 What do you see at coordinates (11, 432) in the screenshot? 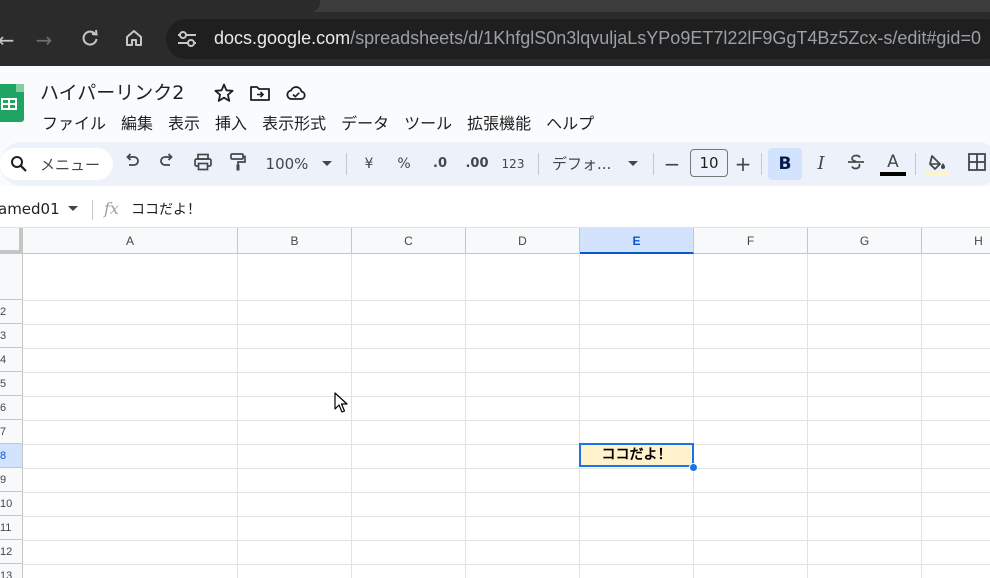
I see `row-header: 7` at bounding box center [11, 432].